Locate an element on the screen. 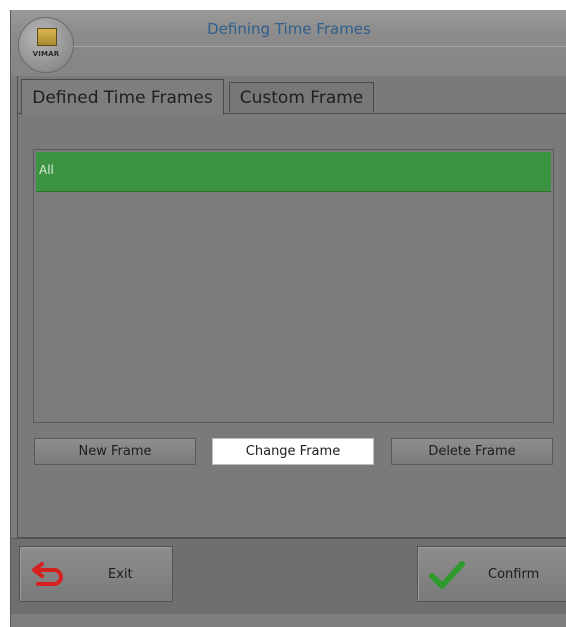 This screenshot has width=566, height=627. list-item: All is located at coordinates (293, 172).